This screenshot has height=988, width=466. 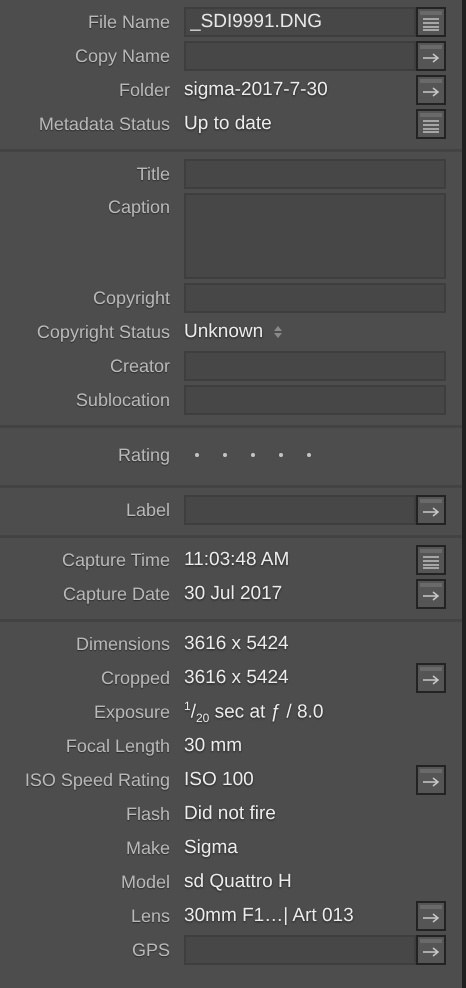 What do you see at coordinates (145, 882) in the screenshot?
I see `field-label: Model` at bounding box center [145, 882].